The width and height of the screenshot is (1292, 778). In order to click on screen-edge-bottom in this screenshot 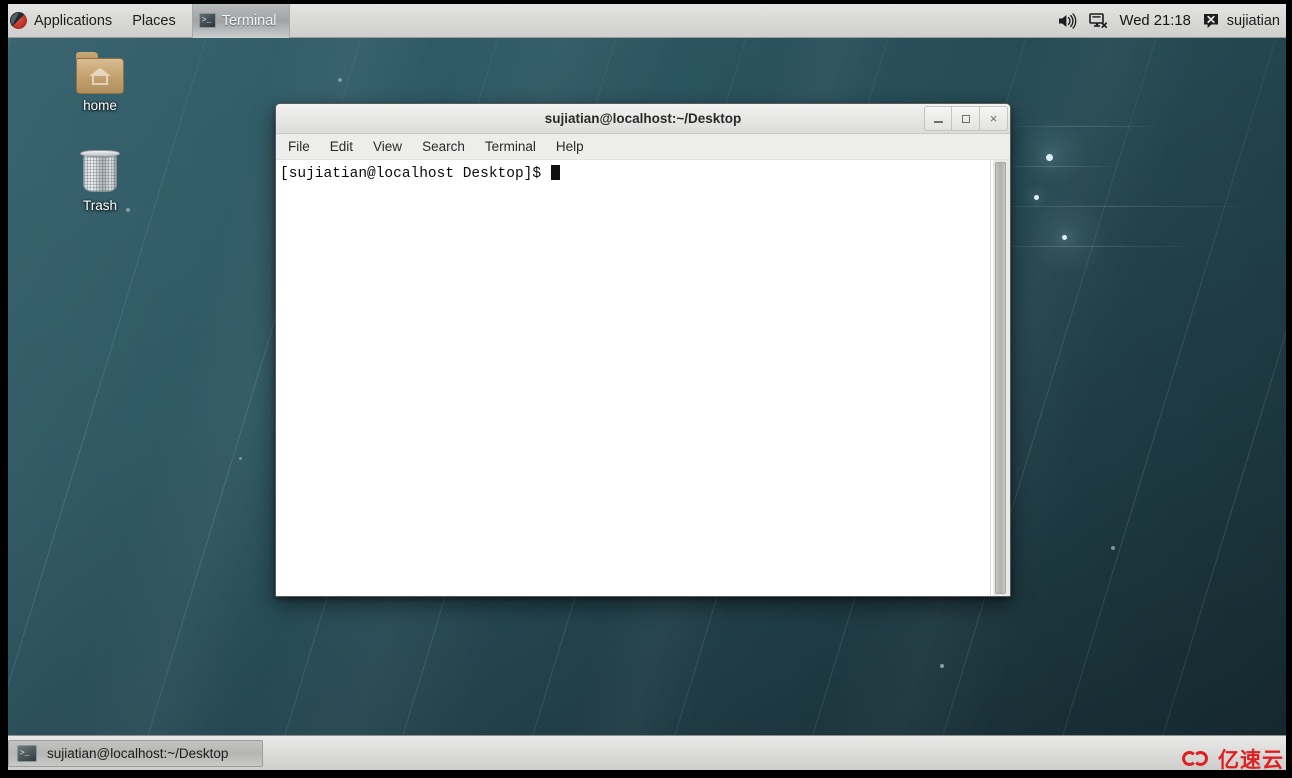, I will do `click(646, 774)`.